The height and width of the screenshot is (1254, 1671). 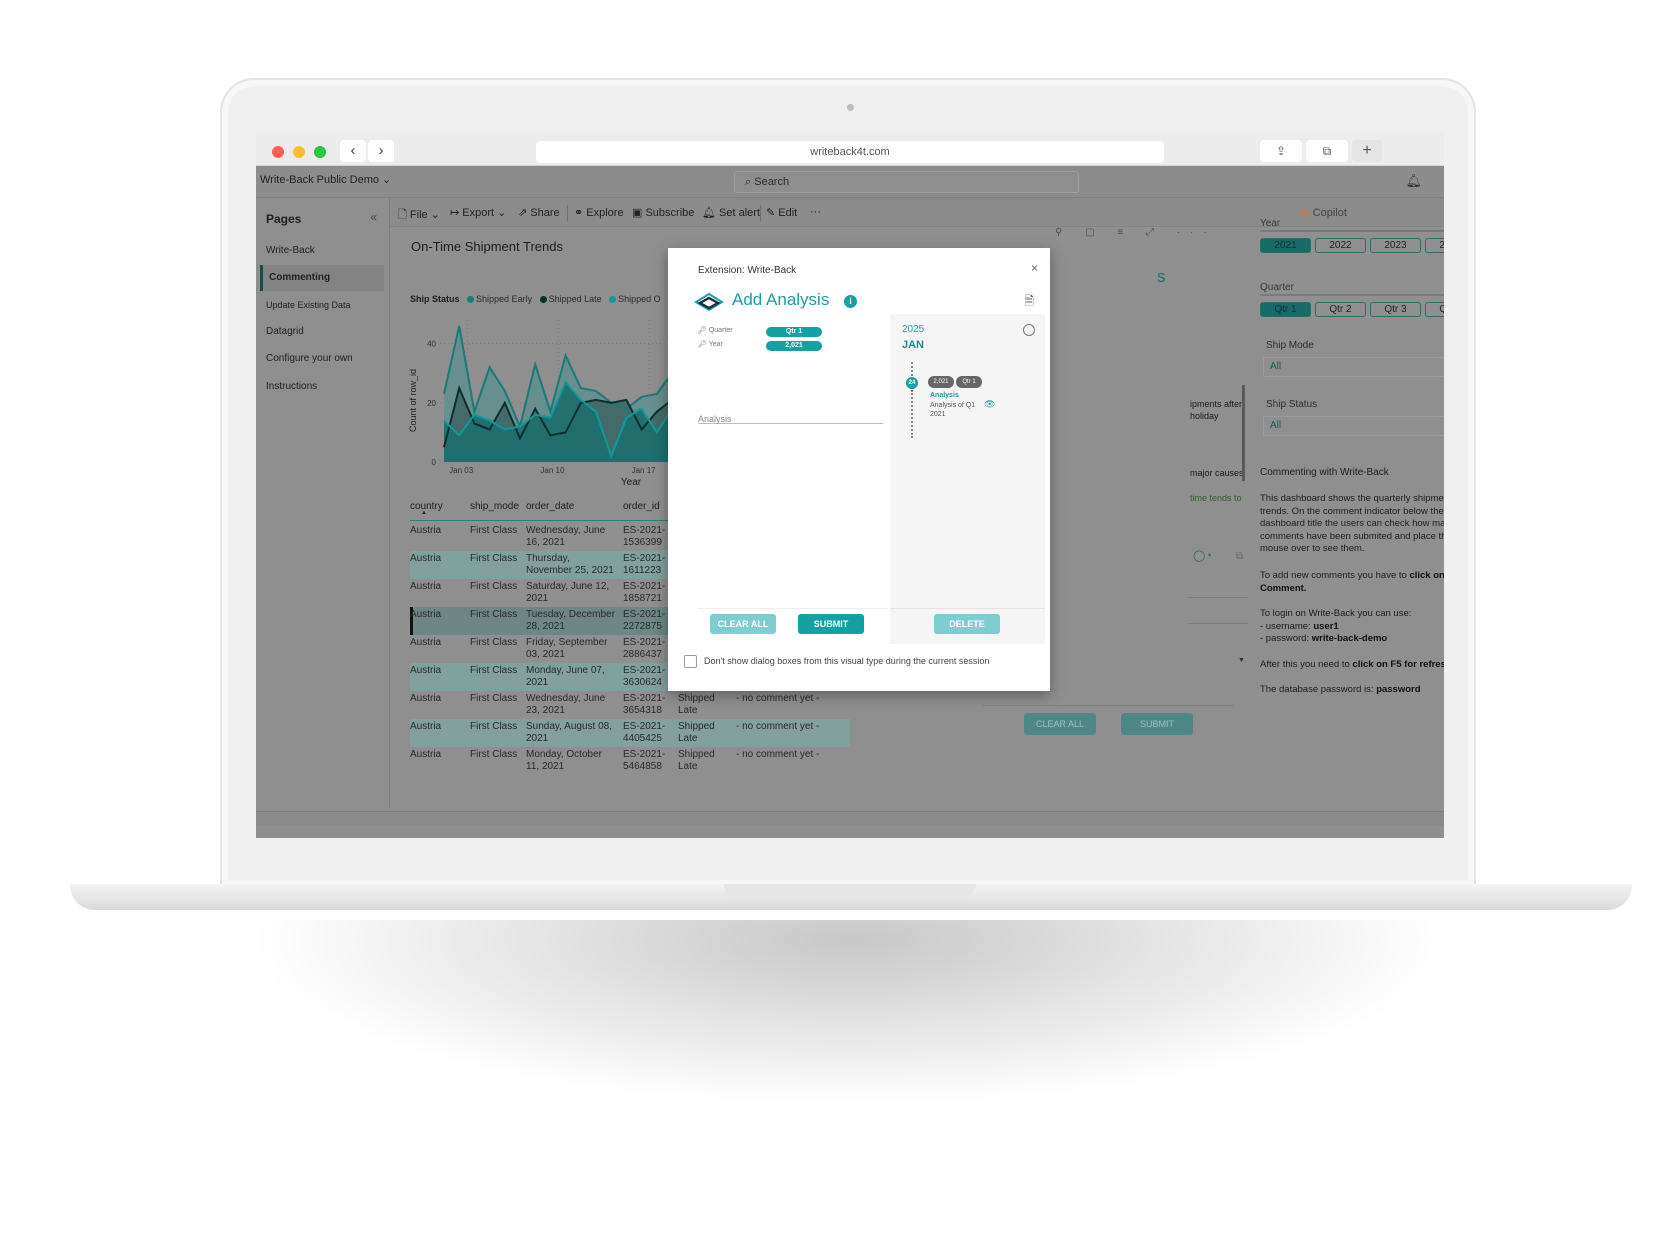 What do you see at coordinates (1281, 151) in the screenshot?
I see `share-icon: ⇪` at bounding box center [1281, 151].